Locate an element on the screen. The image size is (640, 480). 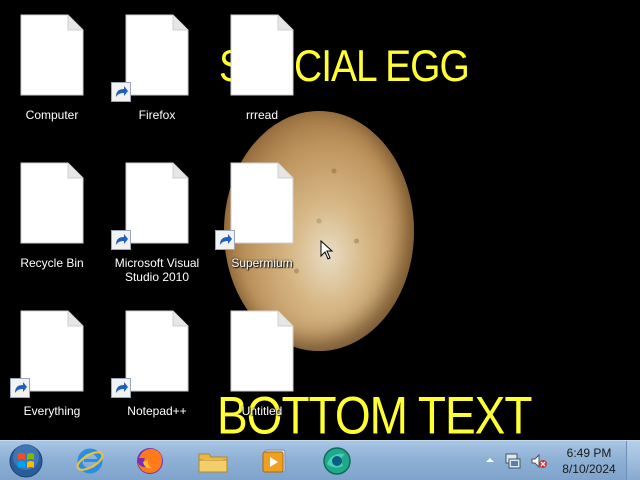
file-explorer-icon is located at coordinates (213, 463).